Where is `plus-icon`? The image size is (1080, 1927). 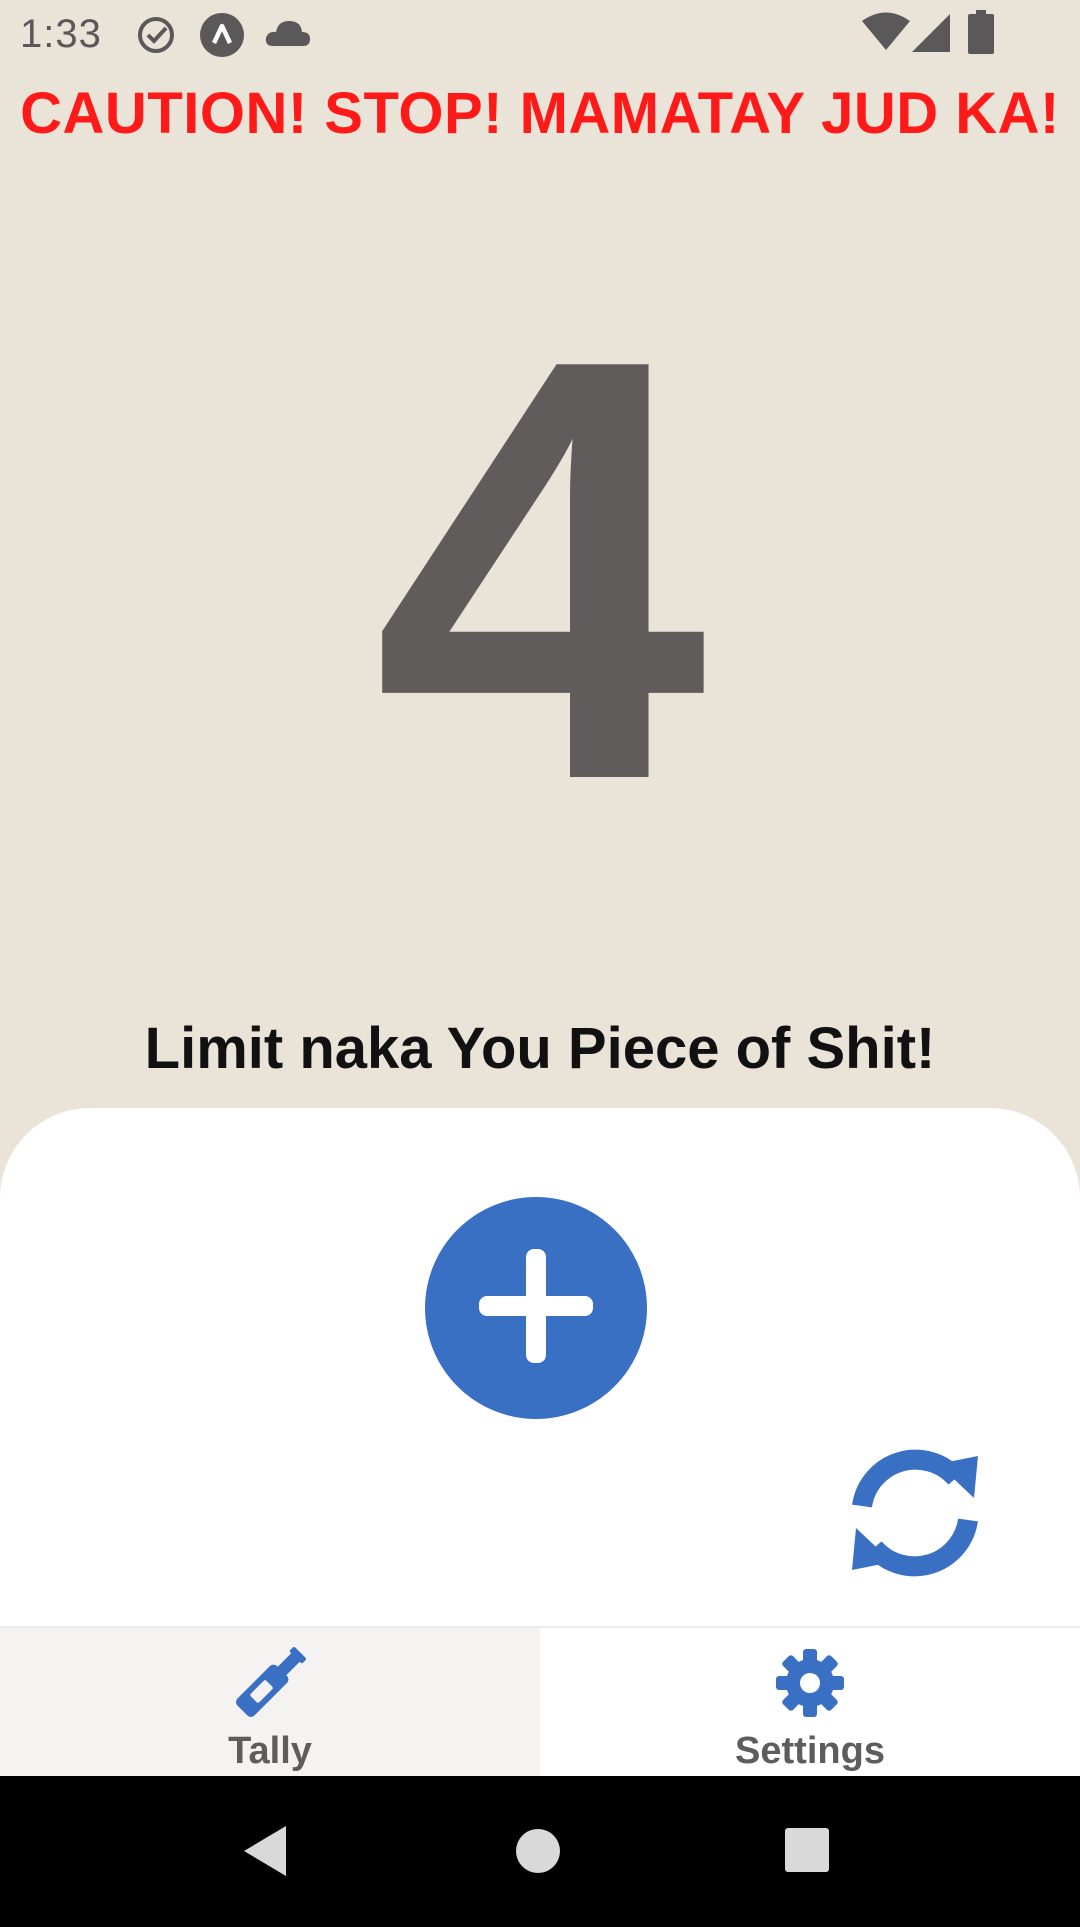 plus-icon is located at coordinates (536, 1308).